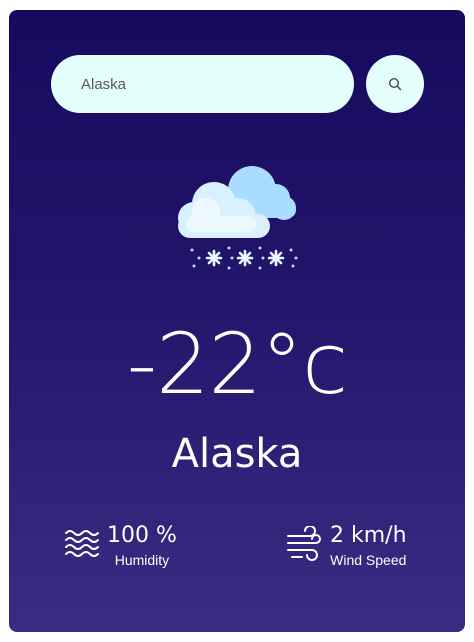 The height and width of the screenshot is (642, 474). I want to click on wind-value: 2 km/h, so click(368, 535).